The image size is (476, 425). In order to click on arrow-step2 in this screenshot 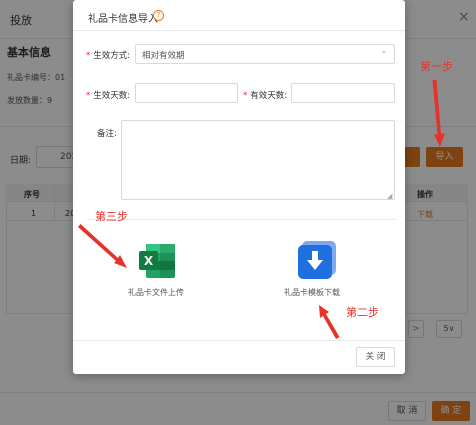, I will do `click(329, 322)`.